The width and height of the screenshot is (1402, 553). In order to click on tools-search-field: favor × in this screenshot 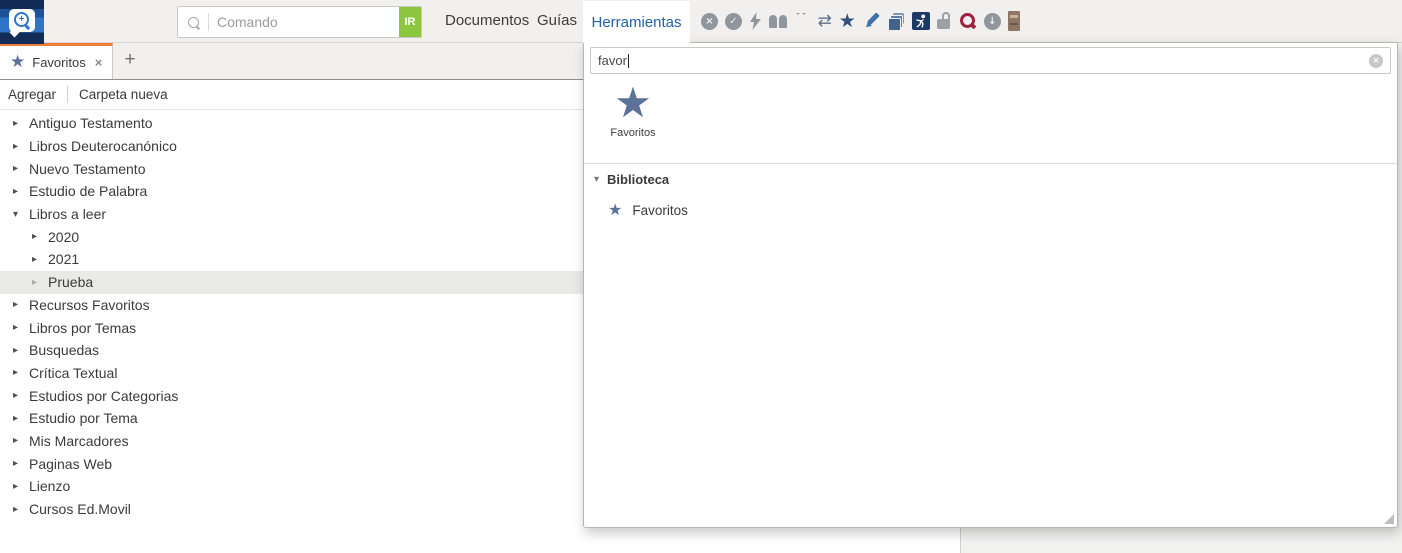, I will do `click(990, 60)`.